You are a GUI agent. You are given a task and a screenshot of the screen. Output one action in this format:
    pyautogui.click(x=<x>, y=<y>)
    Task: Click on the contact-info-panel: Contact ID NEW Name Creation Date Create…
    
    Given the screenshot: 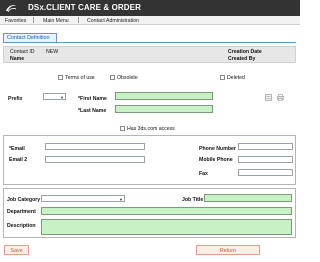 What is the action you would take?
    pyautogui.click(x=149, y=54)
    